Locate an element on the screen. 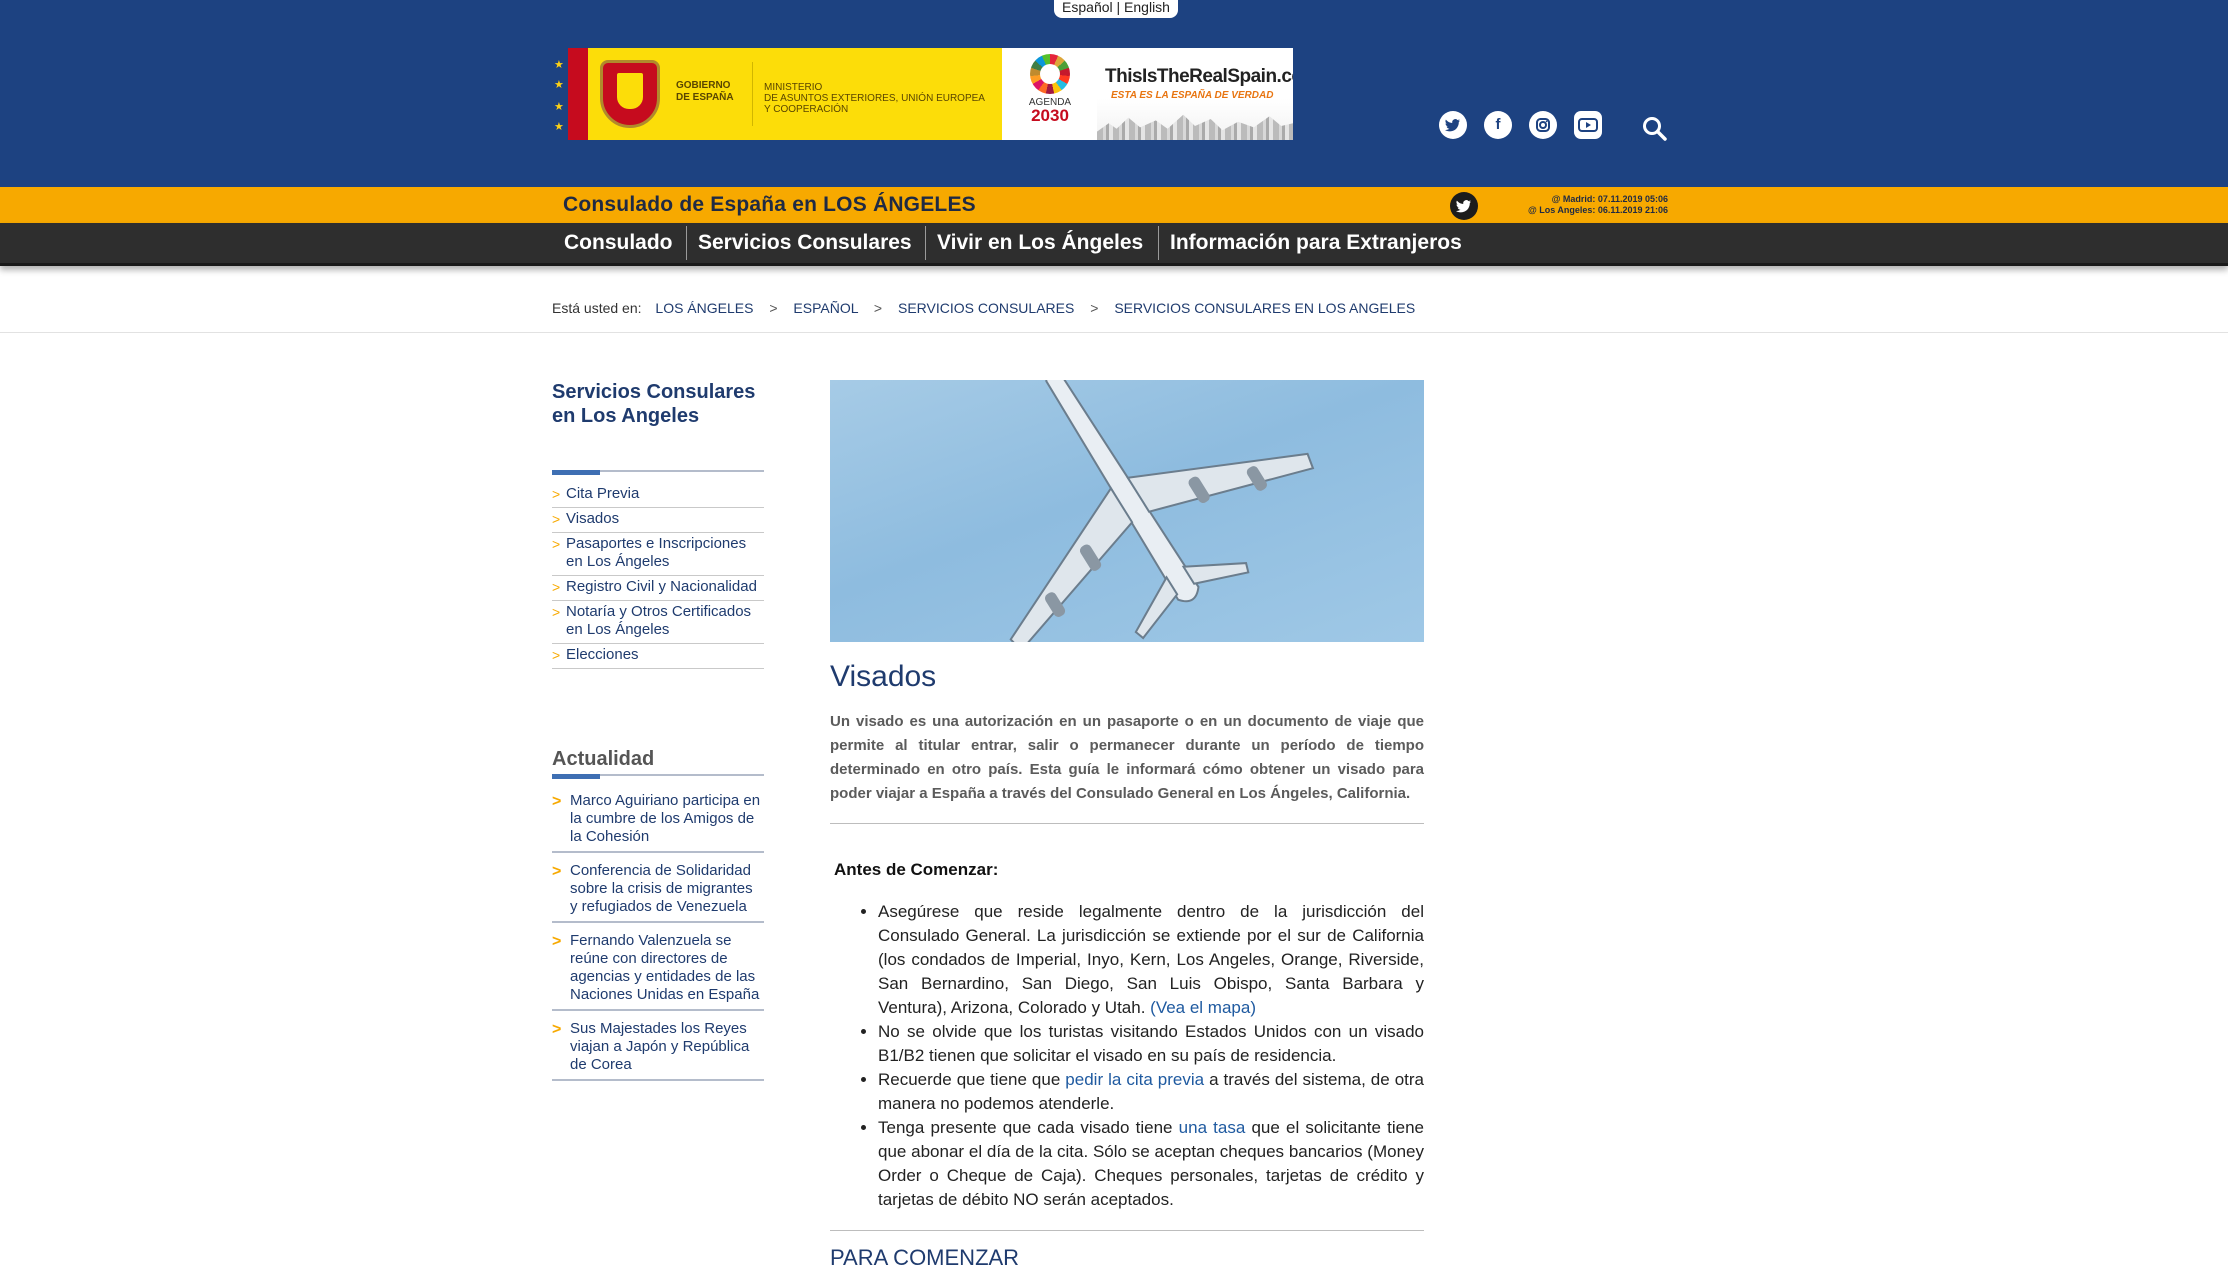 The width and height of the screenshot is (2228, 1279). twitter-icon is located at coordinates (1453, 125).